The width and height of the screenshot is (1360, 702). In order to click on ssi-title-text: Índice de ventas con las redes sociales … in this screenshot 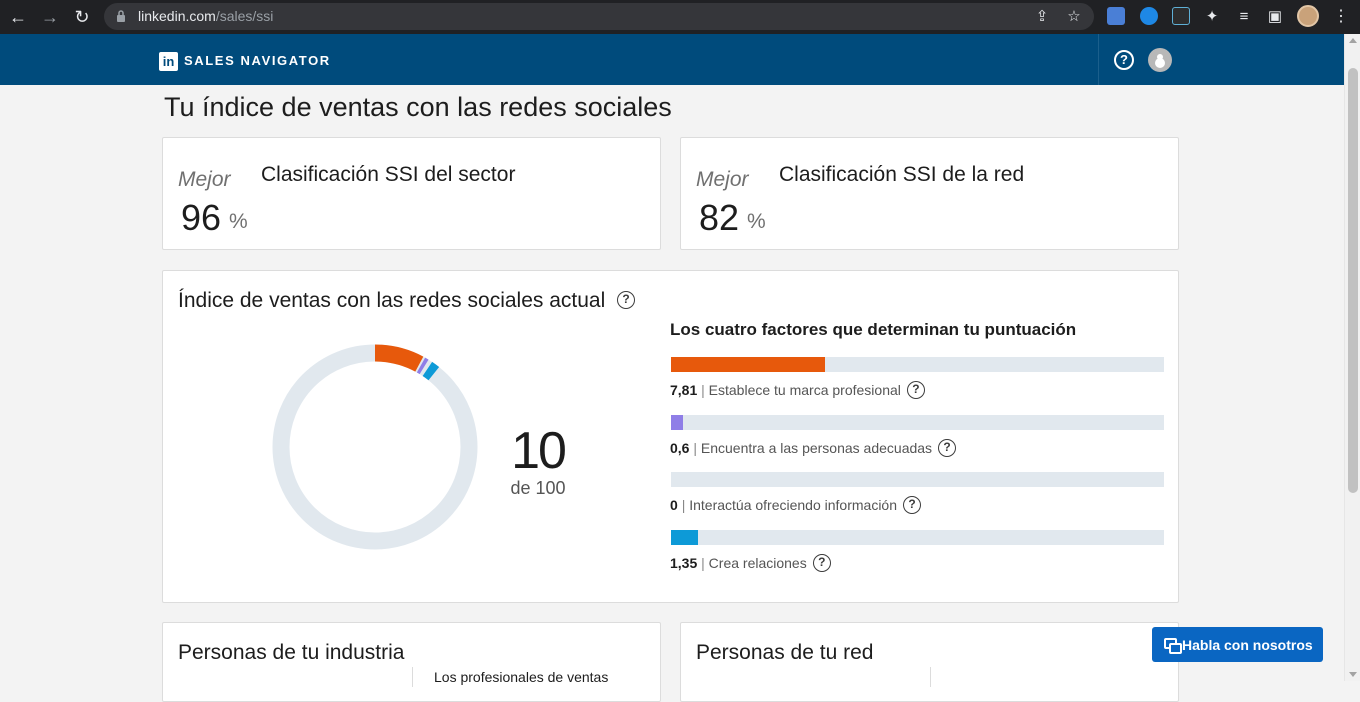, I will do `click(392, 300)`.